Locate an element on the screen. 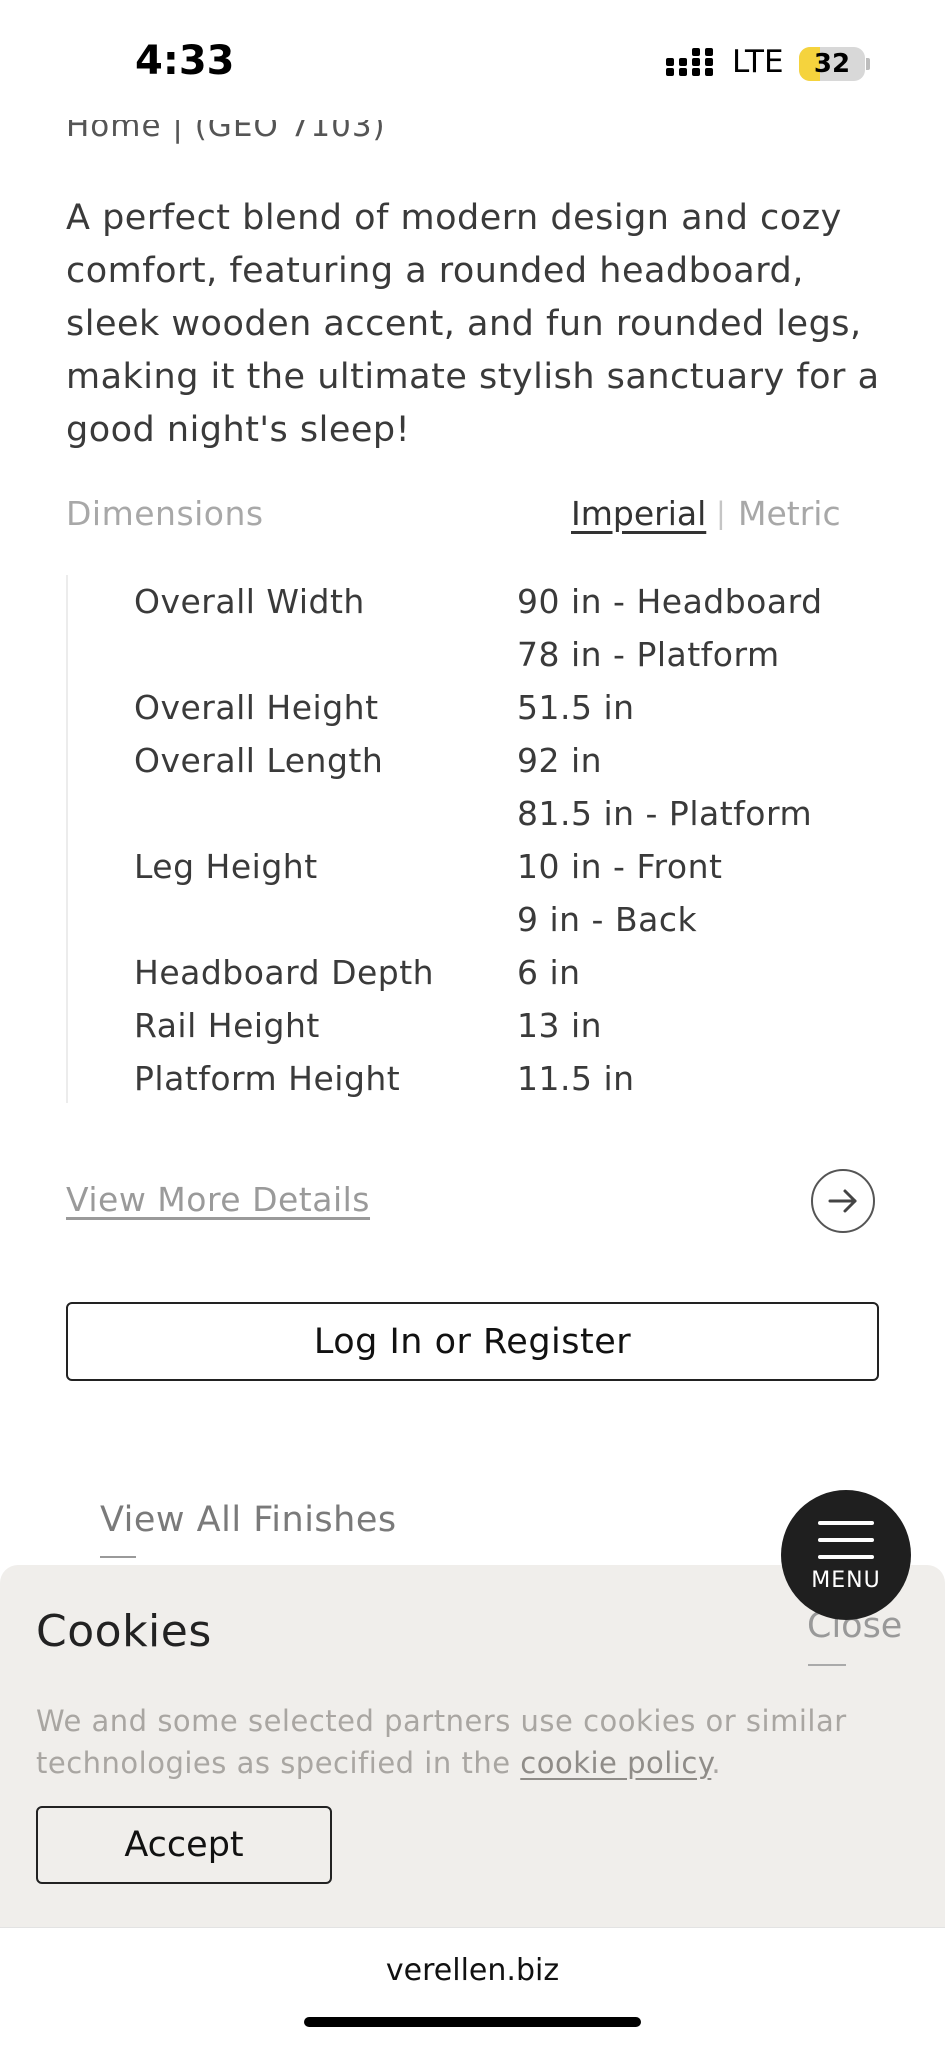 The image size is (945, 2049). dimension-value: 78 in - Platform is located at coordinates (648, 654).